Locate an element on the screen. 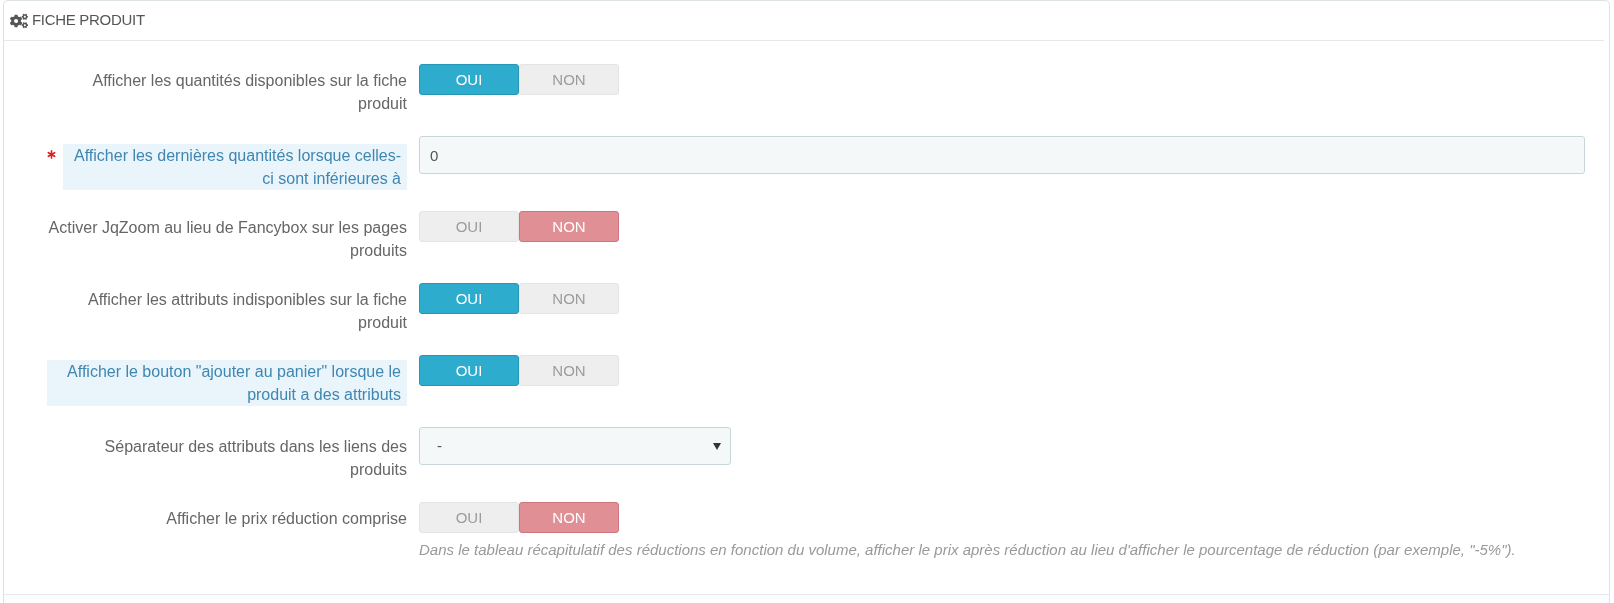 This screenshot has height=603, width=1614. field-label: Afficher les dernières quantités lorsque celles-ci sont inférieures à is located at coordinates (235, 167).